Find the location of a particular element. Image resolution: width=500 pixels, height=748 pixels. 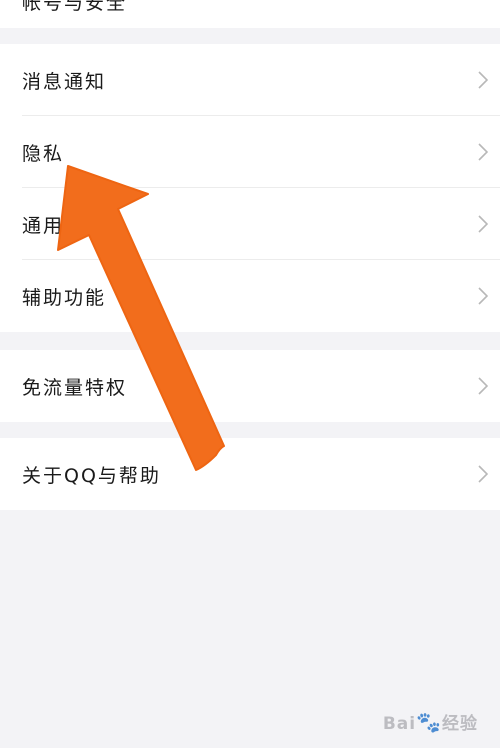

settings-row-label: 通用 is located at coordinates (43, 225).